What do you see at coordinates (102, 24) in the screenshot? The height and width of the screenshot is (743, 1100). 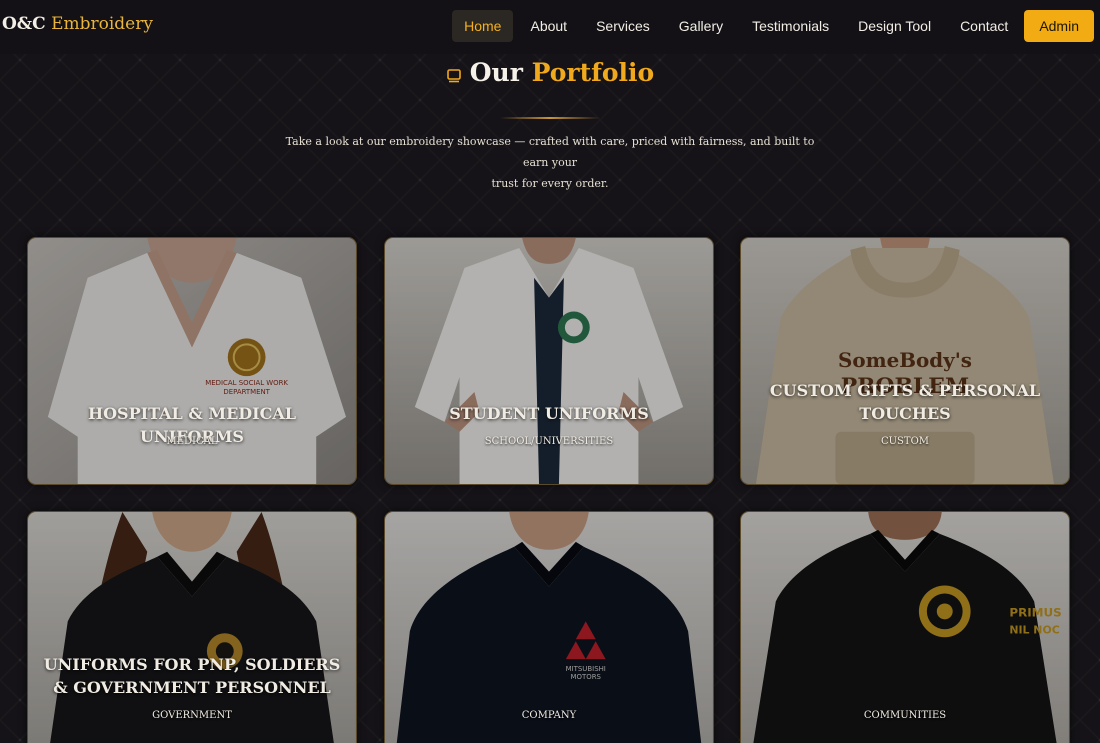 I see `brand-name-second: Embroidery` at bounding box center [102, 24].